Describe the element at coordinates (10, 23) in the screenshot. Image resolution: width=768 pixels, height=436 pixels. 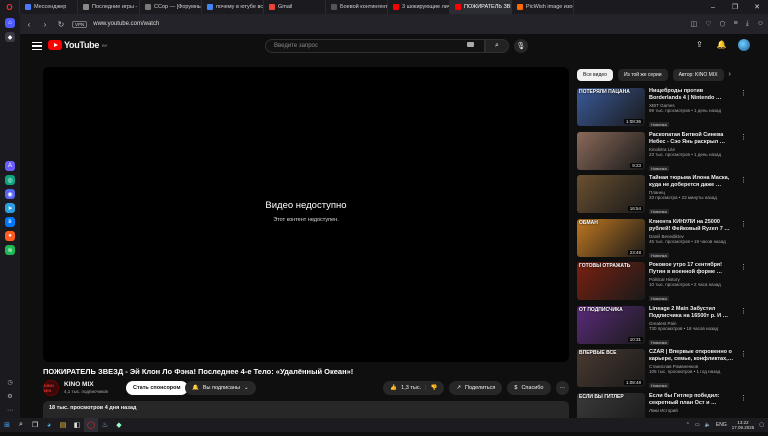
I see `home-icon: ⌂` at that location.